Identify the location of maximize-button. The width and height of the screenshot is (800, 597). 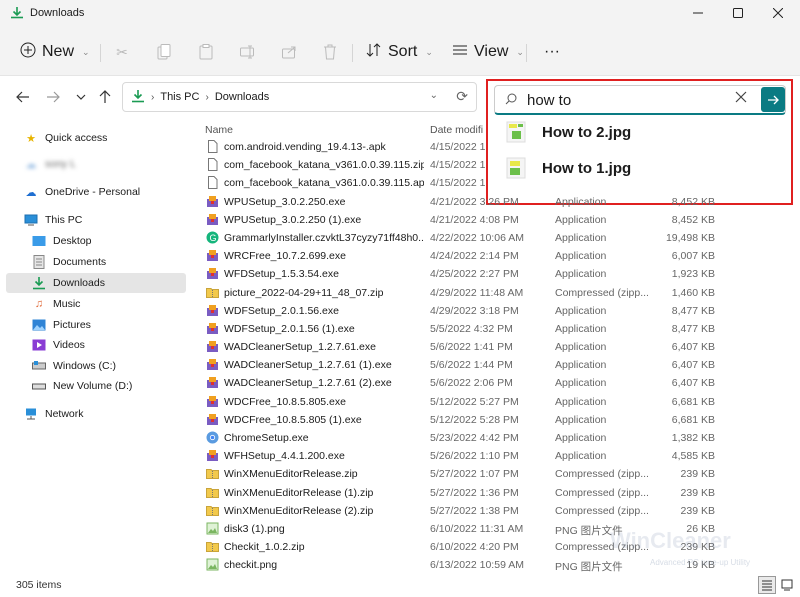
(738, 13).